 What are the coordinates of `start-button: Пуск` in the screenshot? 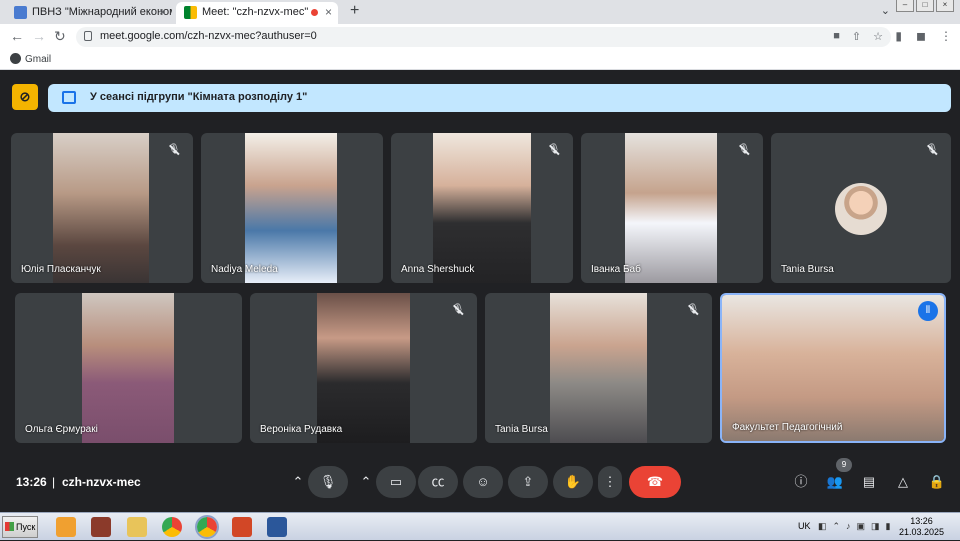 It's located at (20, 527).